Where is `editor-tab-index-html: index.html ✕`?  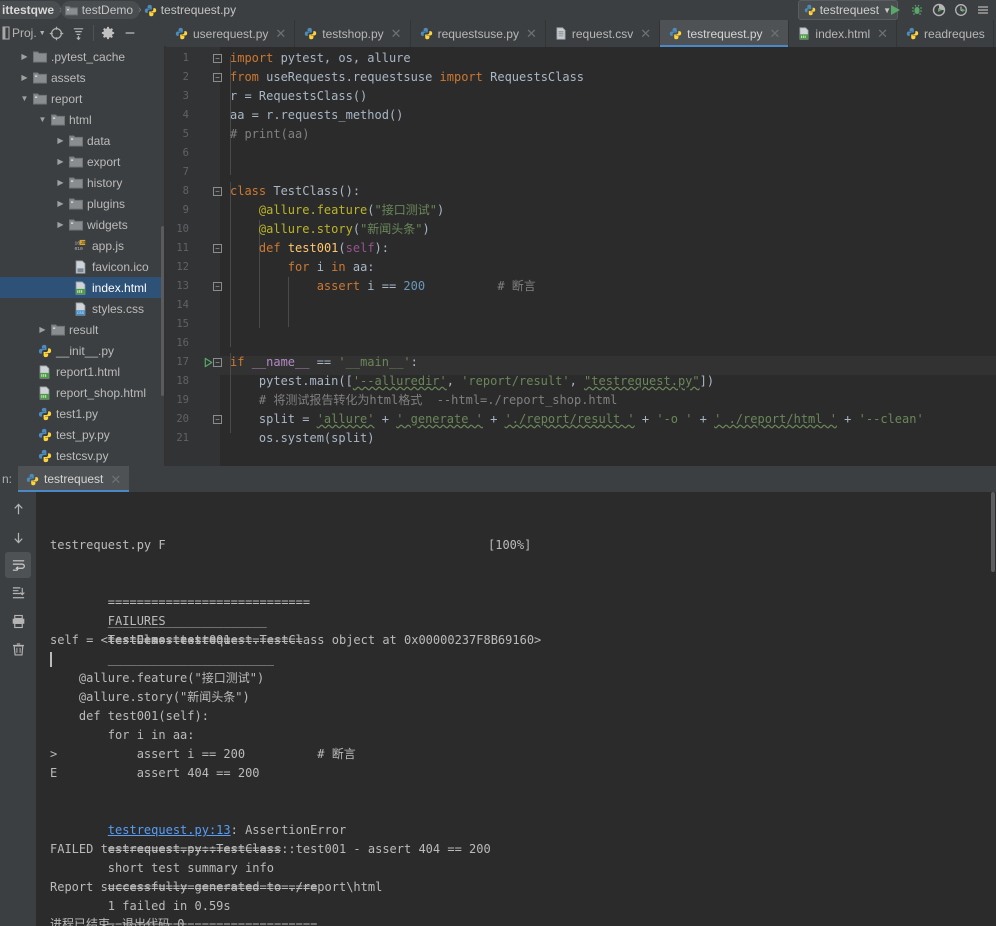
editor-tab-index-html: index.html ✕ is located at coordinates (843, 33).